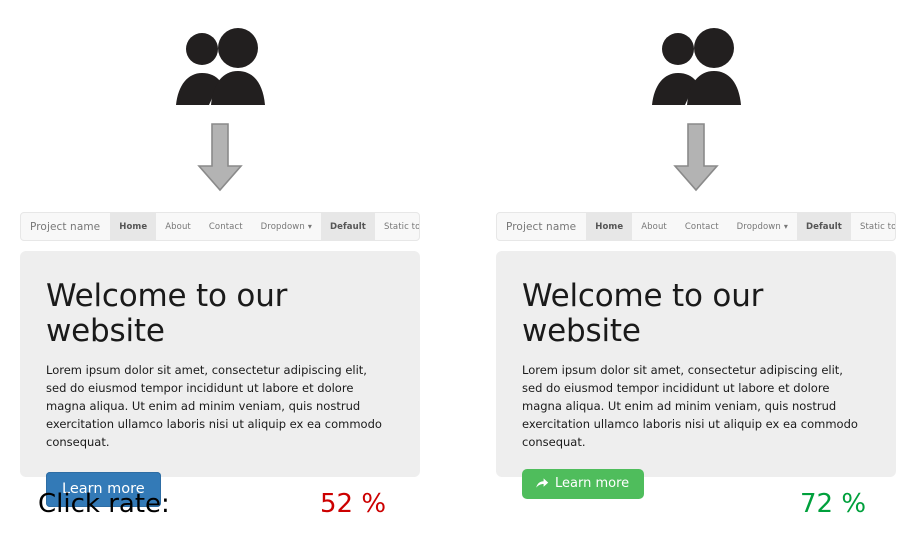  Describe the element at coordinates (833, 504) in the screenshot. I see `click-rate-variant-b: 72 %` at that location.